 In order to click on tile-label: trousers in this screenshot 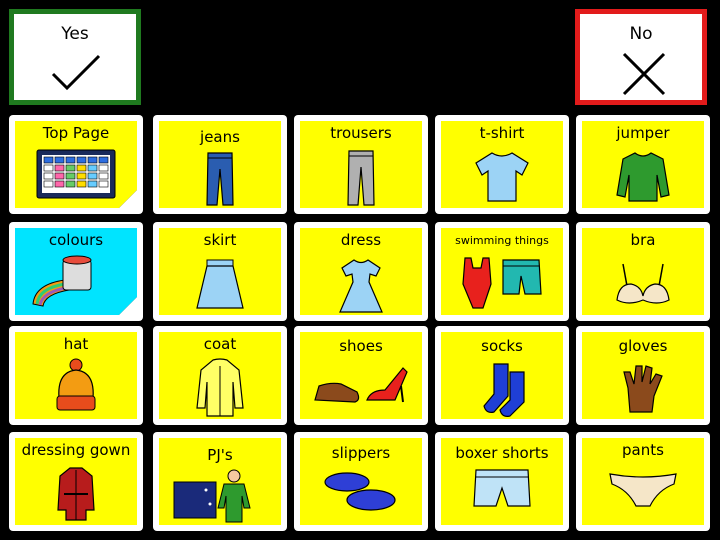, I will do `click(361, 133)`.